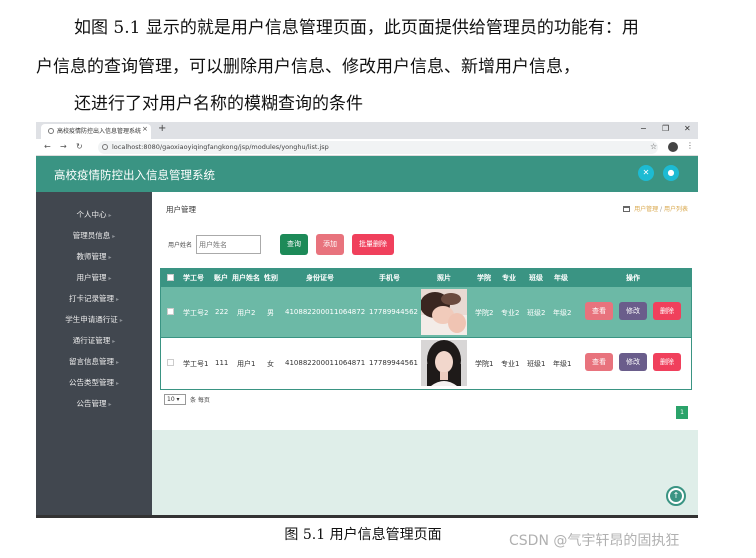 This screenshot has width=756, height=558. Describe the element at coordinates (484, 313) in the screenshot. I see `cell-college: 学院2` at that location.